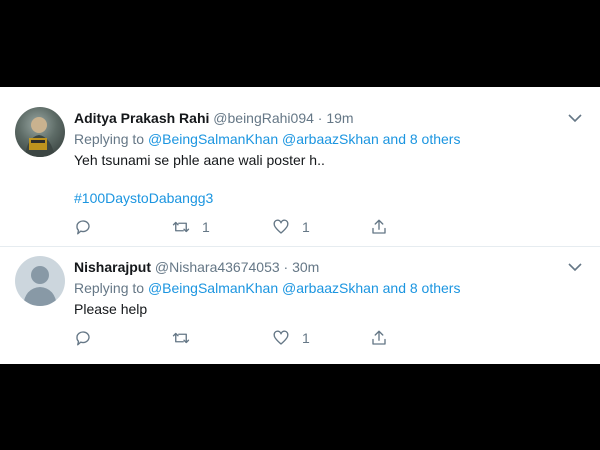  What do you see at coordinates (239, 227) in the screenshot?
I see `tweet-actions: 1 1` at bounding box center [239, 227].